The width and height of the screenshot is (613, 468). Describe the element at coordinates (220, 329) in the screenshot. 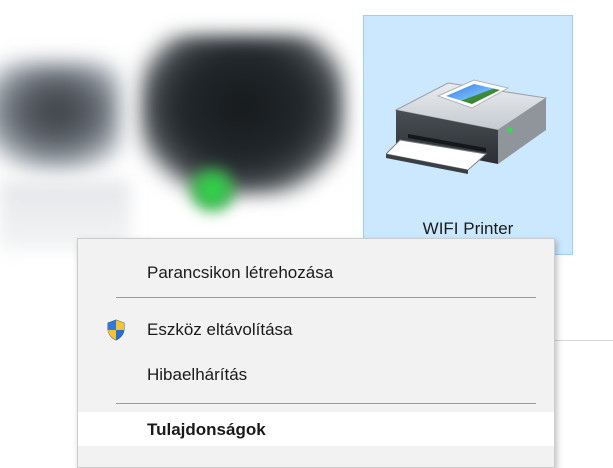

I see `menu-item-label: Eszköz eltávolítása` at that location.